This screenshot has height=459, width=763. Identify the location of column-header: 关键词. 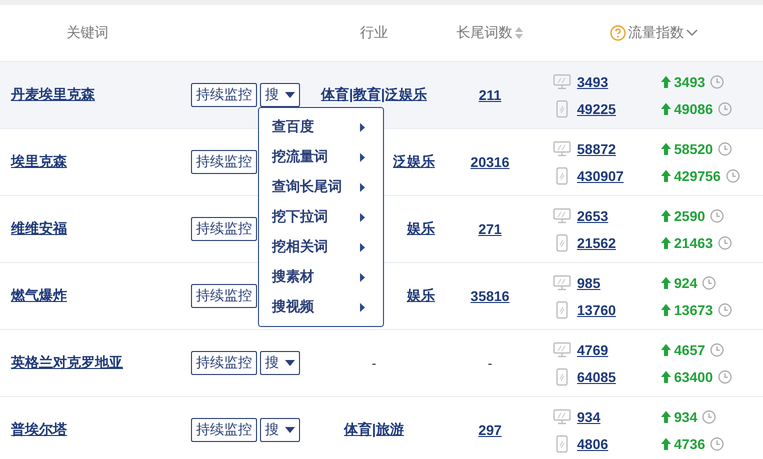
(87, 33).